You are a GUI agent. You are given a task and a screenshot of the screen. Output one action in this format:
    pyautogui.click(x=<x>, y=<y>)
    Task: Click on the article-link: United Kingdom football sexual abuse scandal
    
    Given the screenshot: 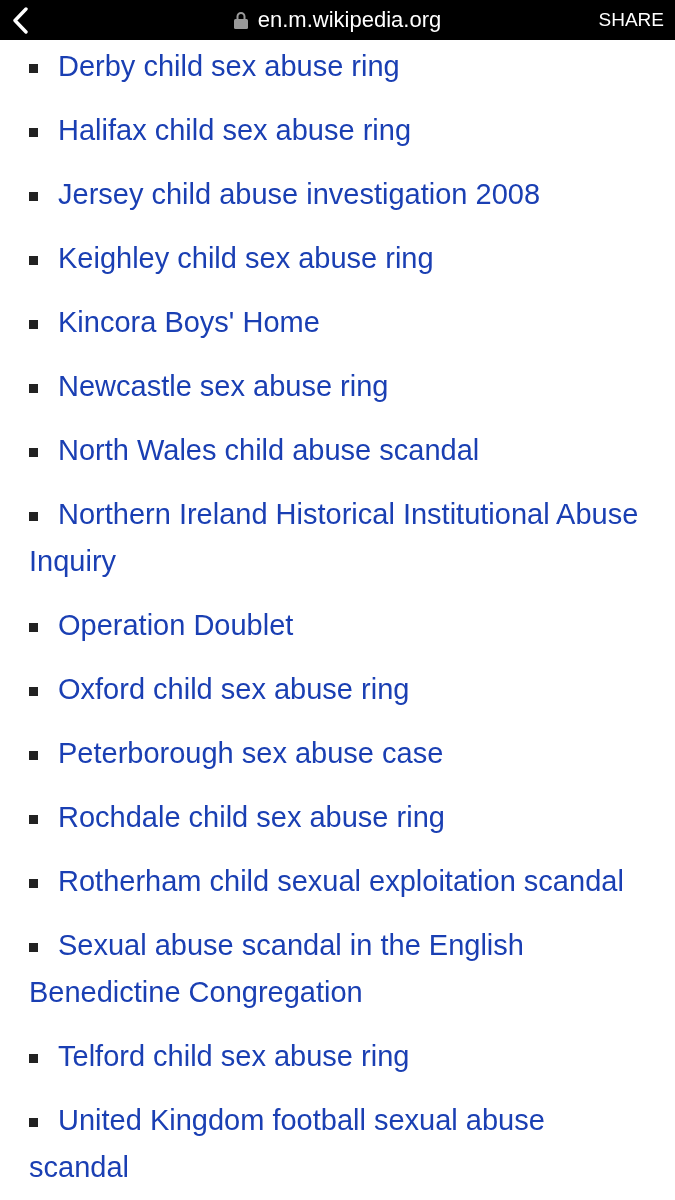 What is the action you would take?
    pyautogui.click(x=337, y=1144)
    